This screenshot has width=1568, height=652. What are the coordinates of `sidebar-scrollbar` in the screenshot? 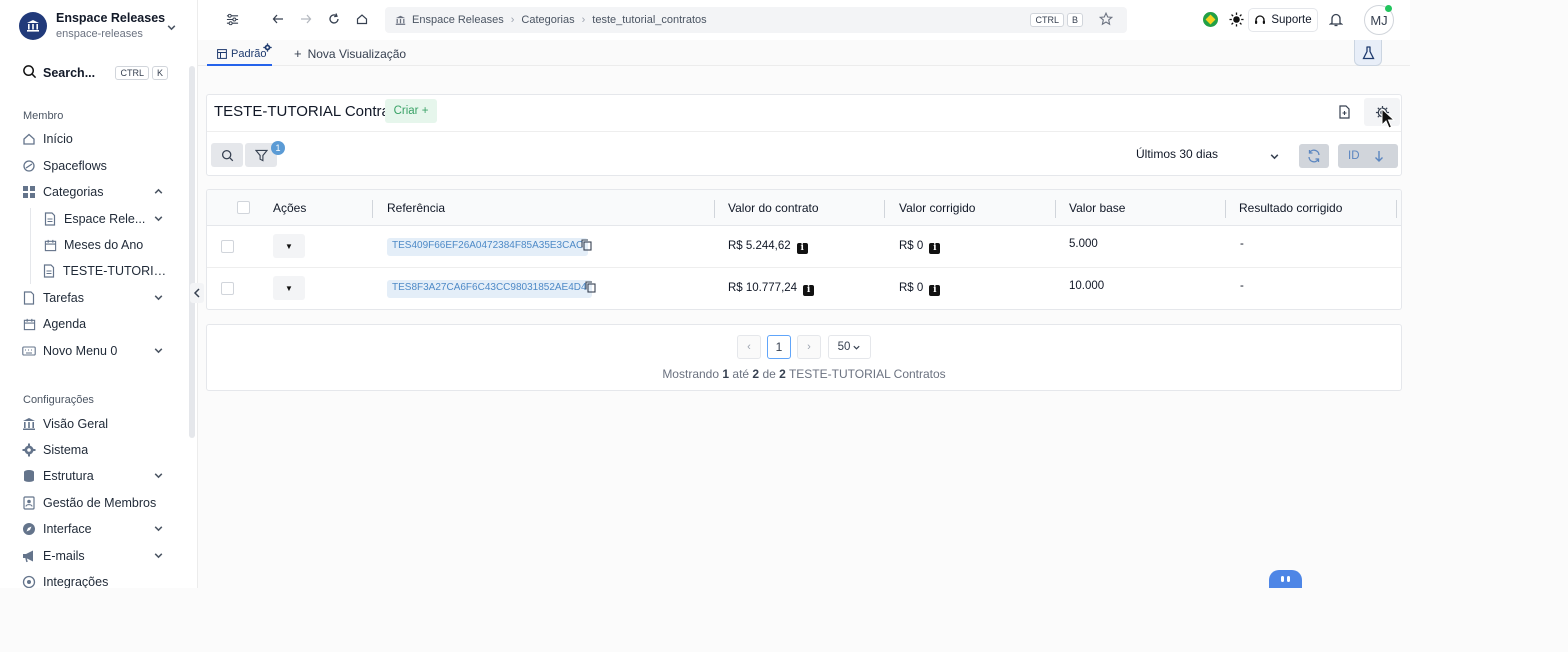 It's located at (192, 252).